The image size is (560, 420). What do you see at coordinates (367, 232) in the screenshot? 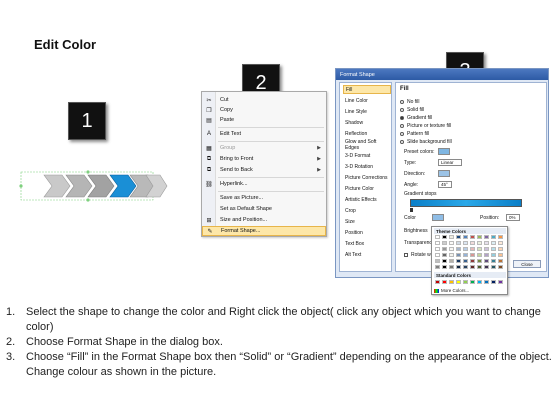
I see `category-position: Position` at bounding box center [367, 232].